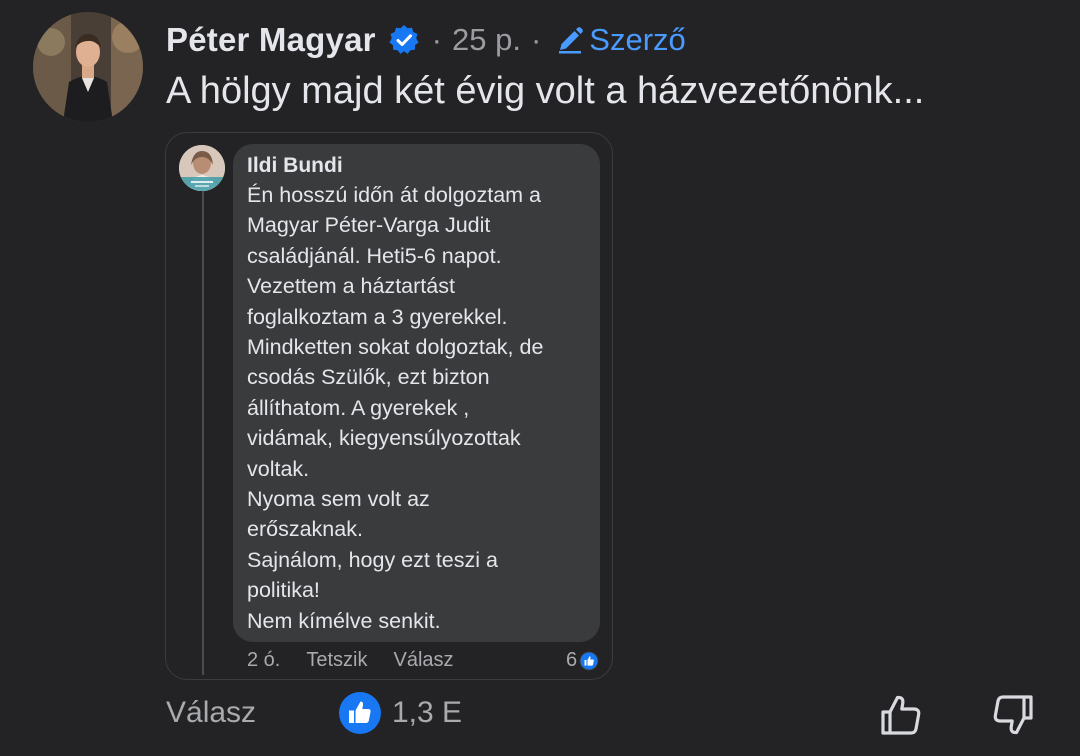 The image size is (1080, 756). Describe the element at coordinates (1013, 715) in the screenshot. I see `thumbs-down-outline-icon` at that location.